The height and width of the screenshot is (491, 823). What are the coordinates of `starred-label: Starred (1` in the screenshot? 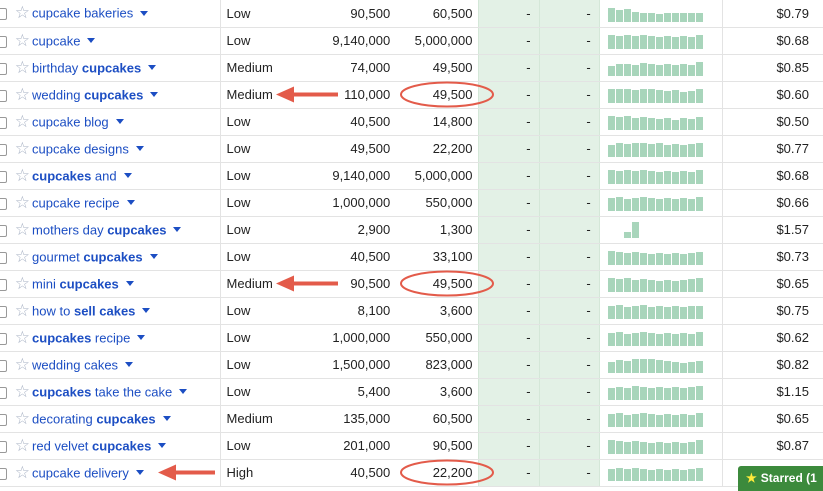 It's located at (788, 478).